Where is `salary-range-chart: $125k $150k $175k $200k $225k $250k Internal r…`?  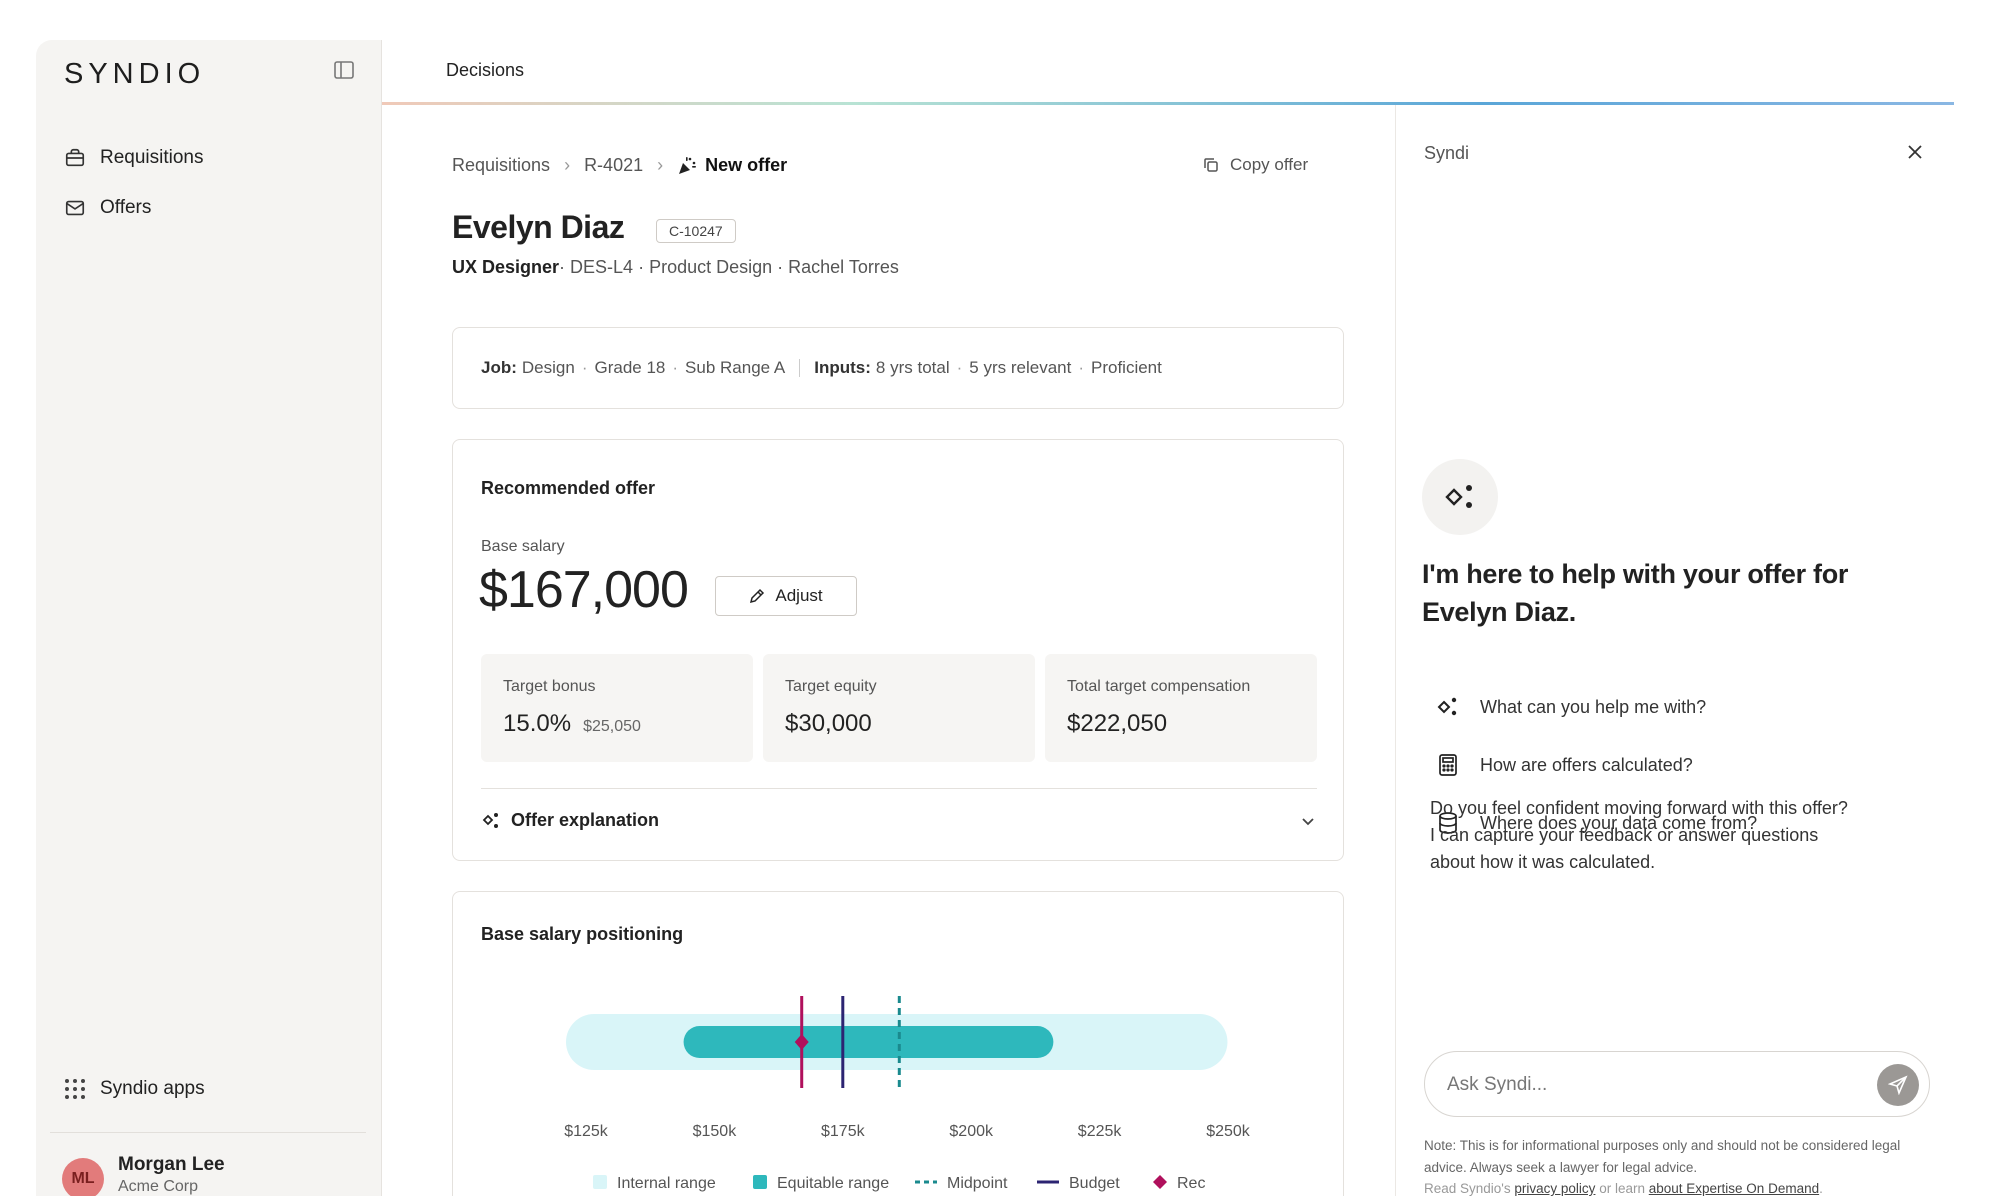 salary-range-chart: $125k $150k $175k $200k $225k $250k Internal r… is located at coordinates (907, 1094).